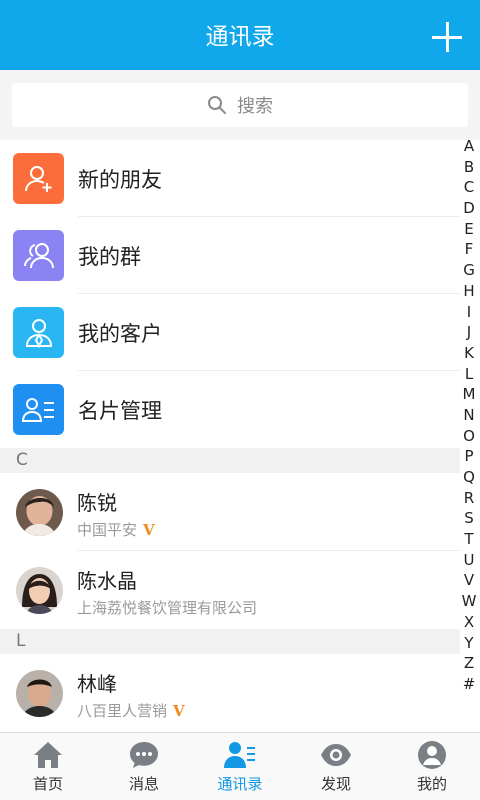 This screenshot has height=800, width=480. I want to click on tab-label: 我的, so click(431, 784).